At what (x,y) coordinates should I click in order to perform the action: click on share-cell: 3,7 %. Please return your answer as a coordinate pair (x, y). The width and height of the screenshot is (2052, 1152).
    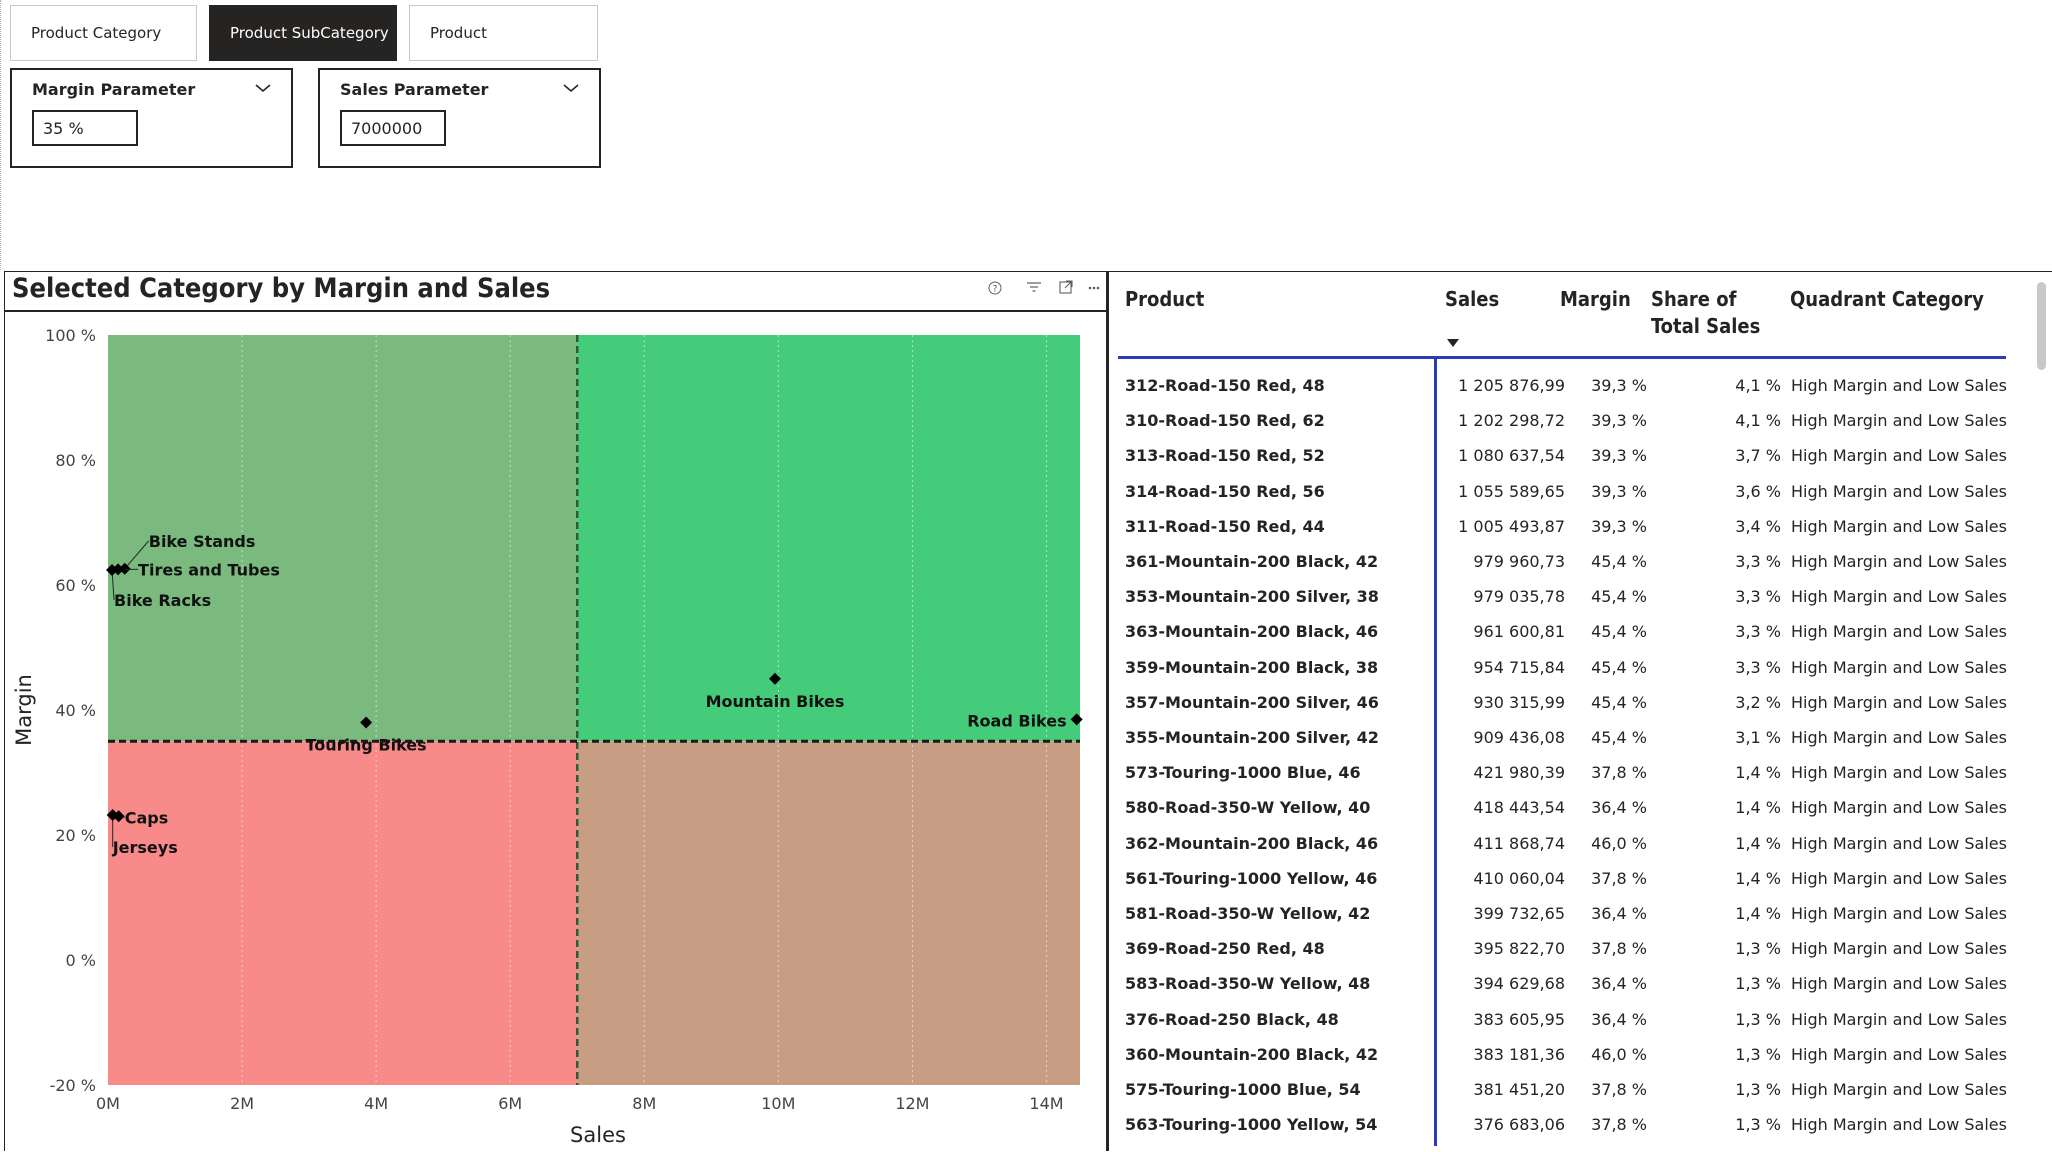
    Looking at the image, I should click on (1758, 456).